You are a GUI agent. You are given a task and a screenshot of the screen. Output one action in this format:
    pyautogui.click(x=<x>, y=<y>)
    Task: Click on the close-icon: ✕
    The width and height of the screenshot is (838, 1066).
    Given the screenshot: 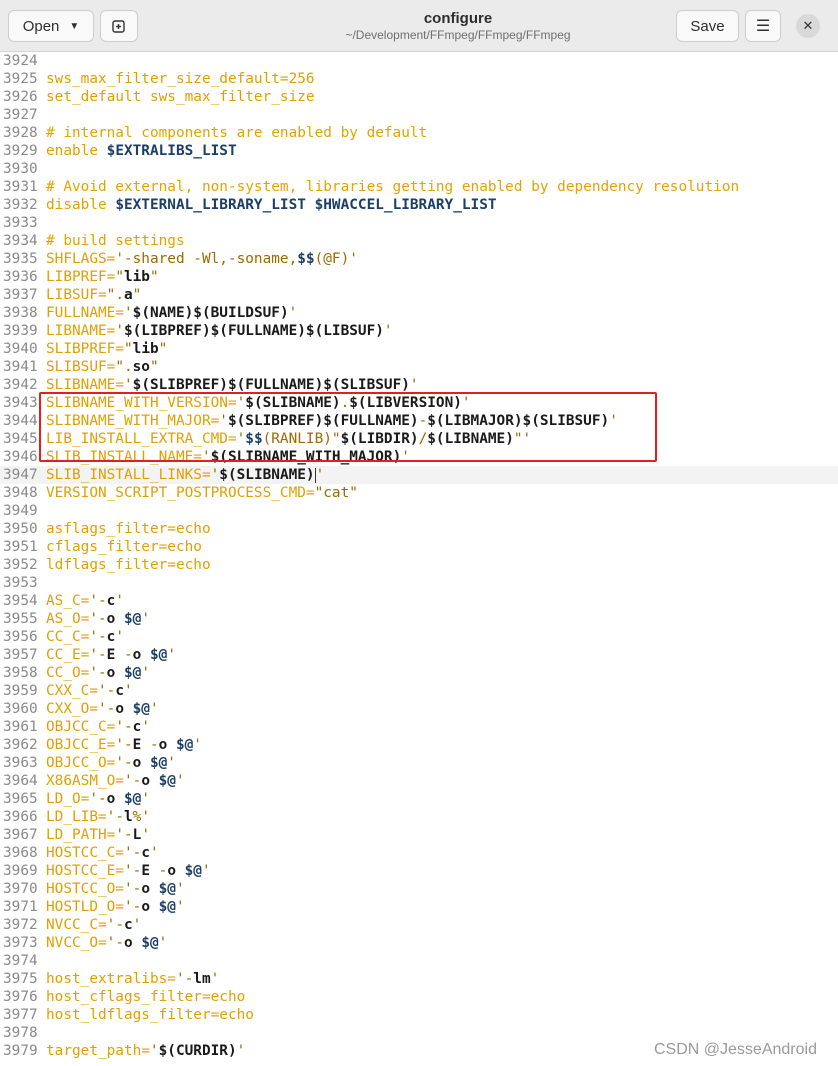 What is the action you would take?
    pyautogui.click(x=808, y=26)
    